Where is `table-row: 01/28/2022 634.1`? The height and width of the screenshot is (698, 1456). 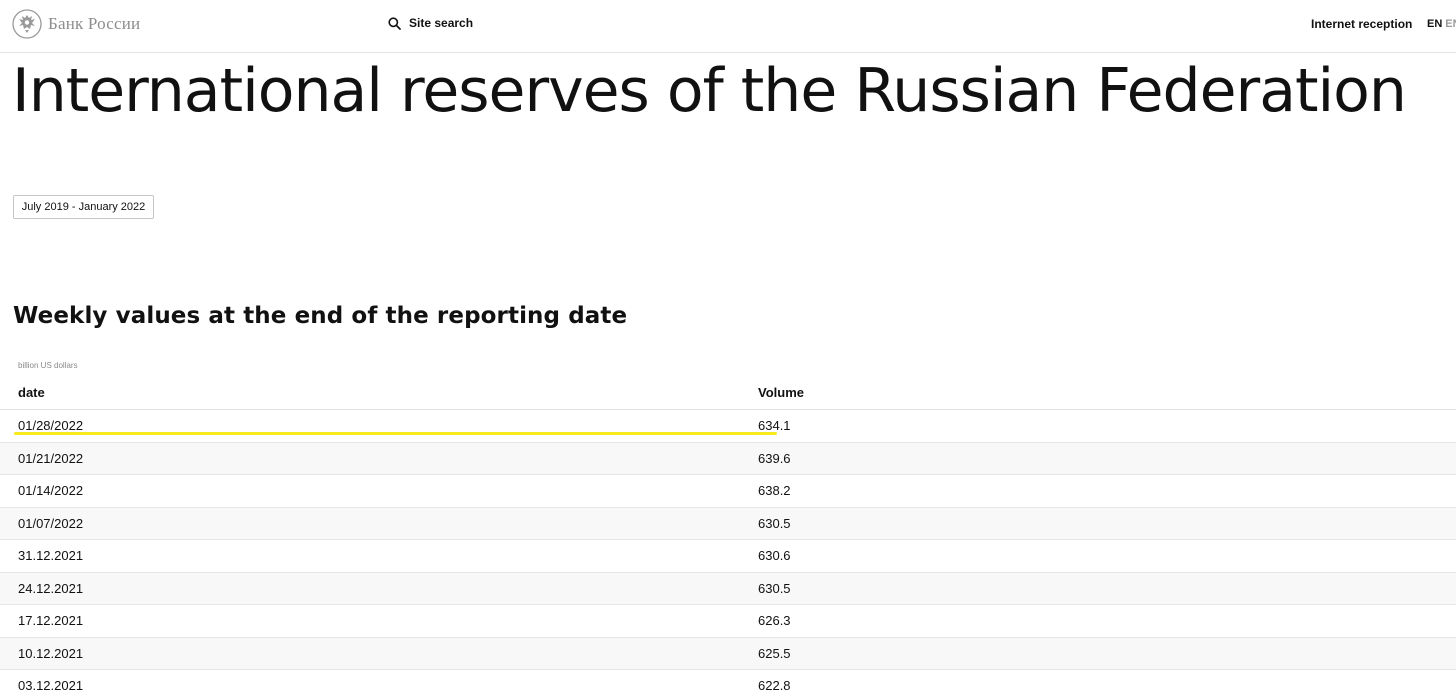 table-row: 01/28/2022 634.1 is located at coordinates (728, 426).